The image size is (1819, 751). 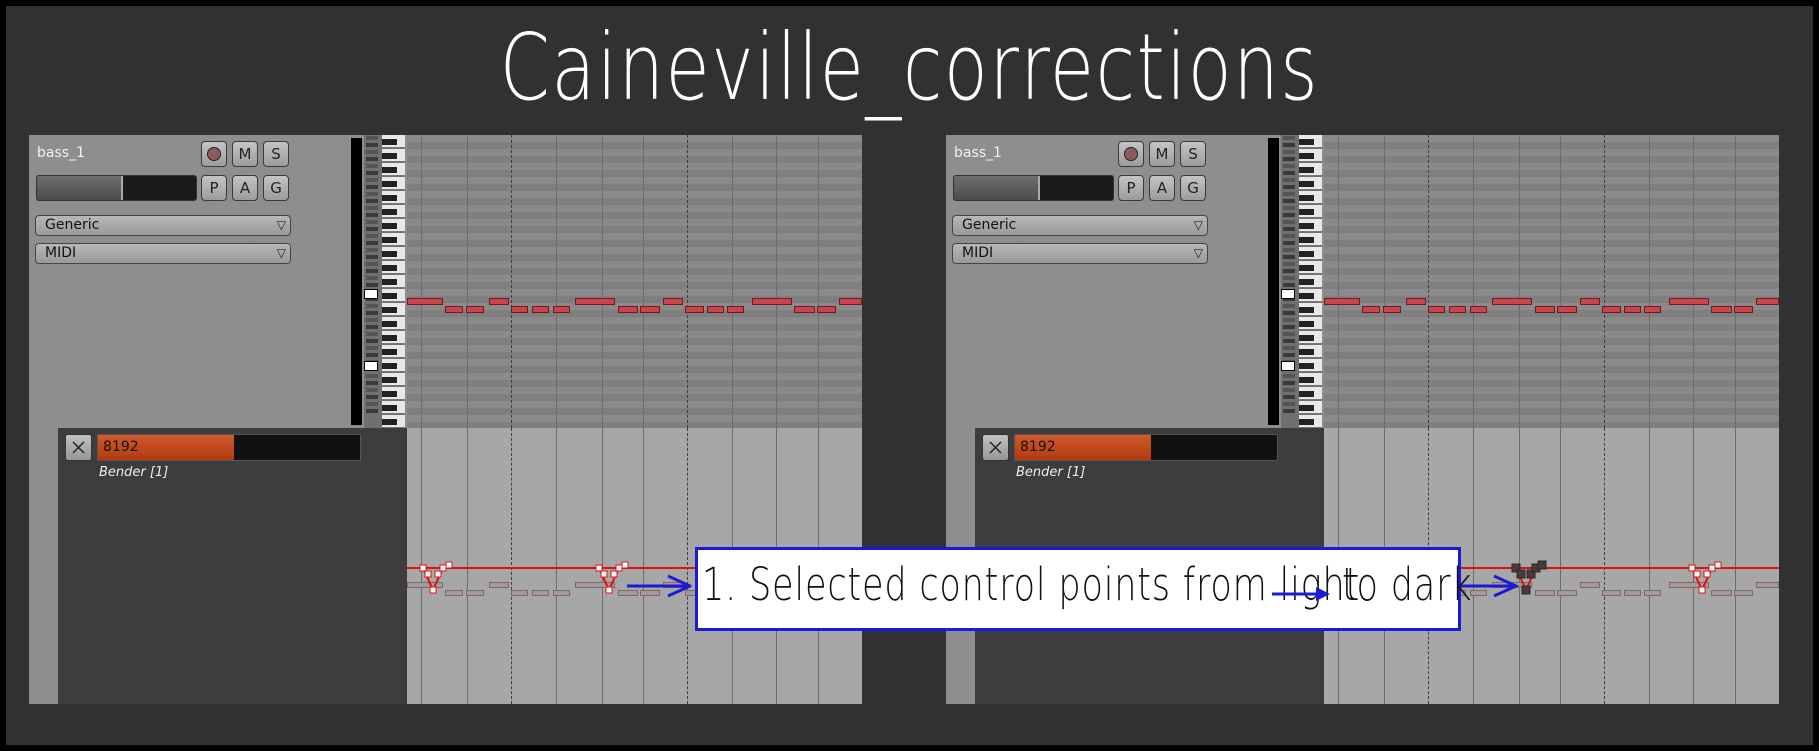 I want to click on callout-text: 1. Selected control points from light, so click(x=1031, y=584).